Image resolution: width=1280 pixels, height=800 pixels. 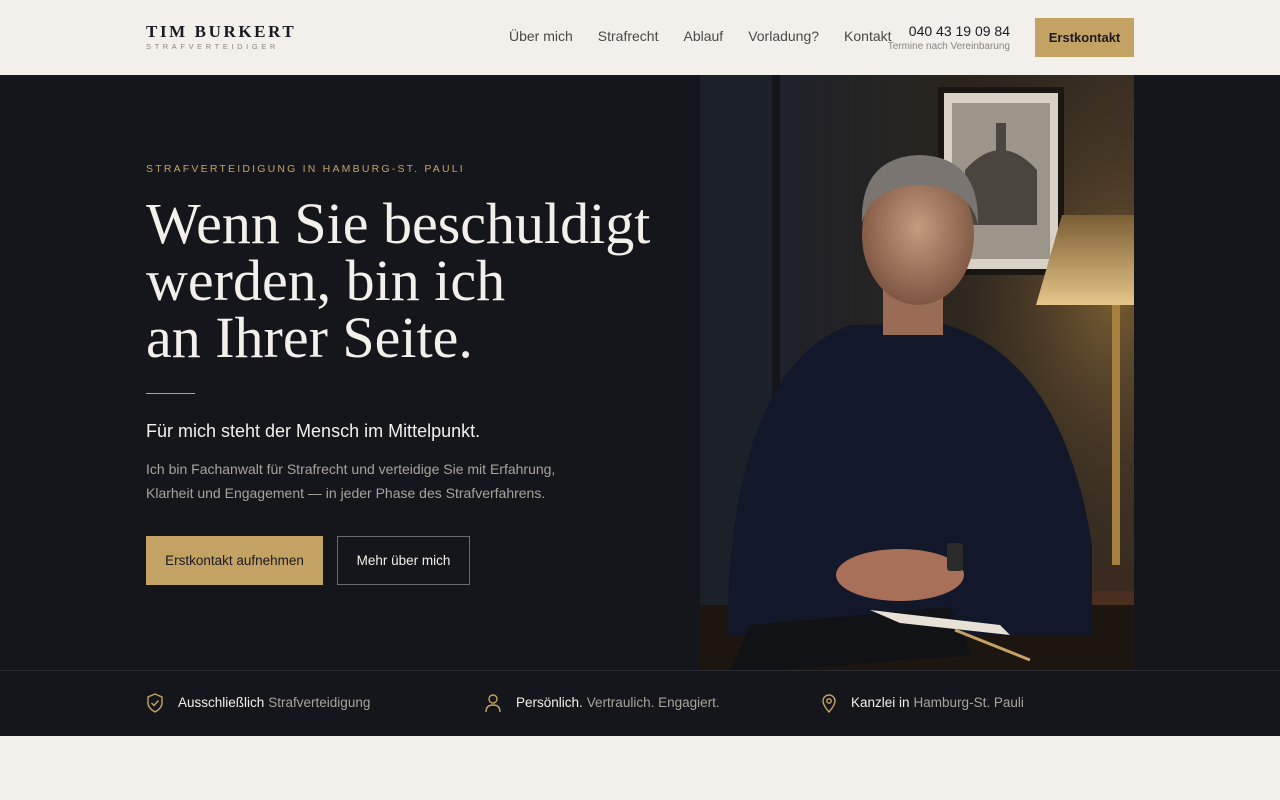 What do you see at coordinates (968, 702) in the screenshot?
I see `feature-muted: Hamburg-St. Pauli` at bounding box center [968, 702].